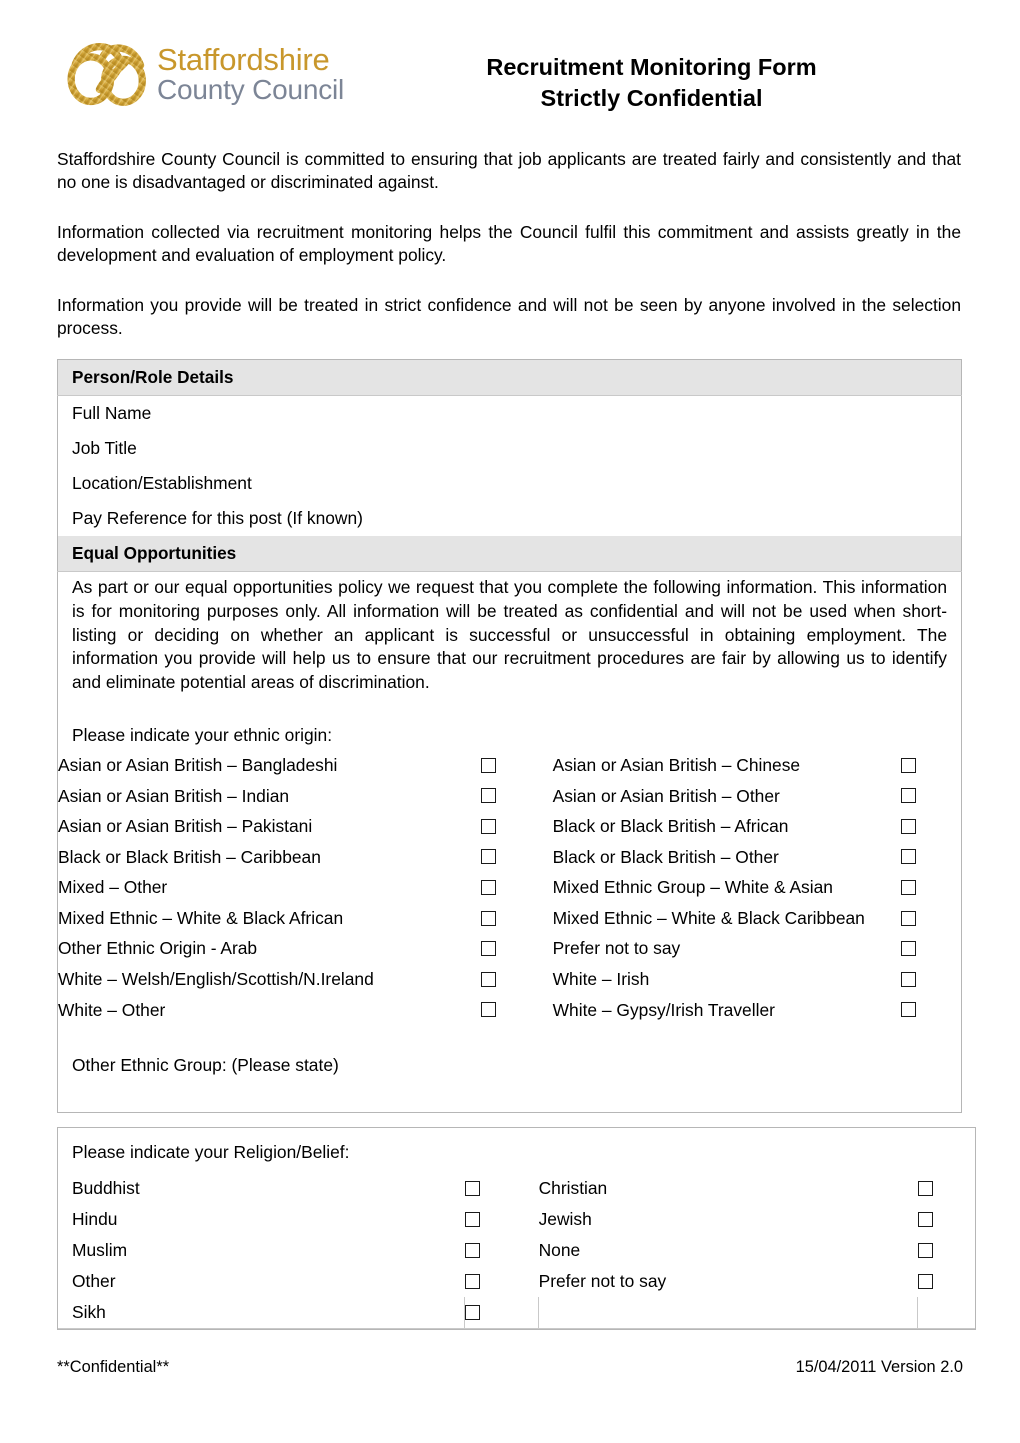  What do you see at coordinates (601, 979) in the screenshot?
I see `ethnic-option-label-right: White – Irish` at bounding box center [601, 979].